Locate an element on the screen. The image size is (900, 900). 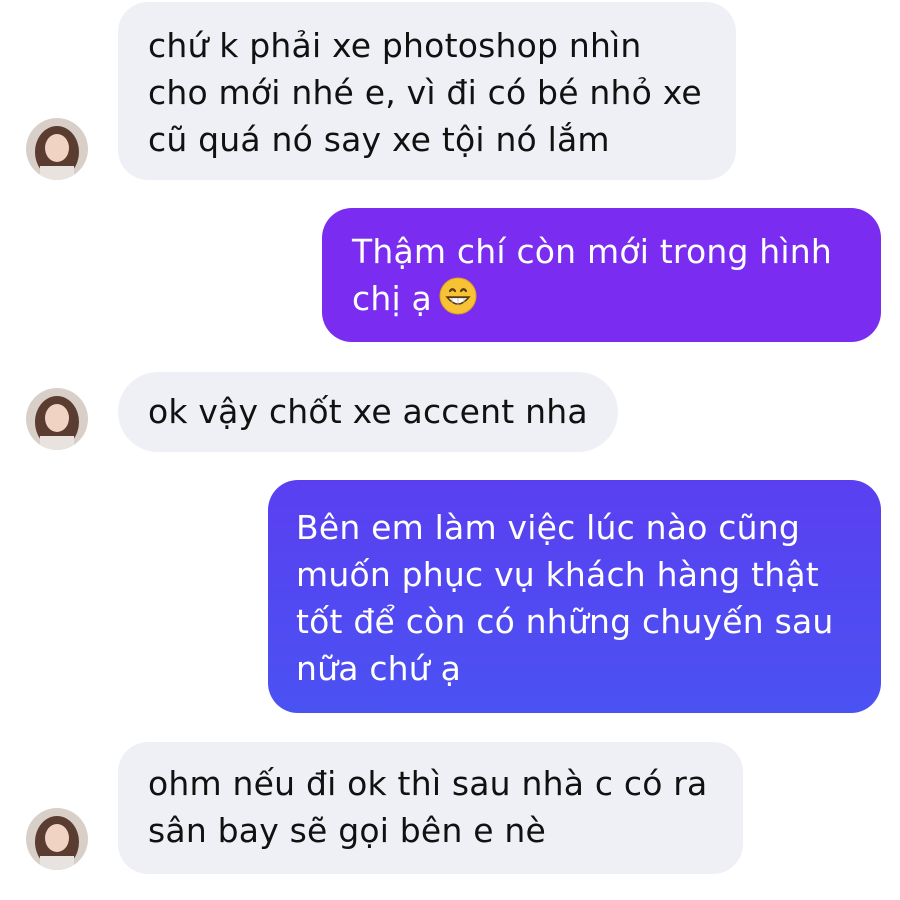
message-text-line: cũ quá nó say xe tội nó lắm is located at coordinates (379, 139).